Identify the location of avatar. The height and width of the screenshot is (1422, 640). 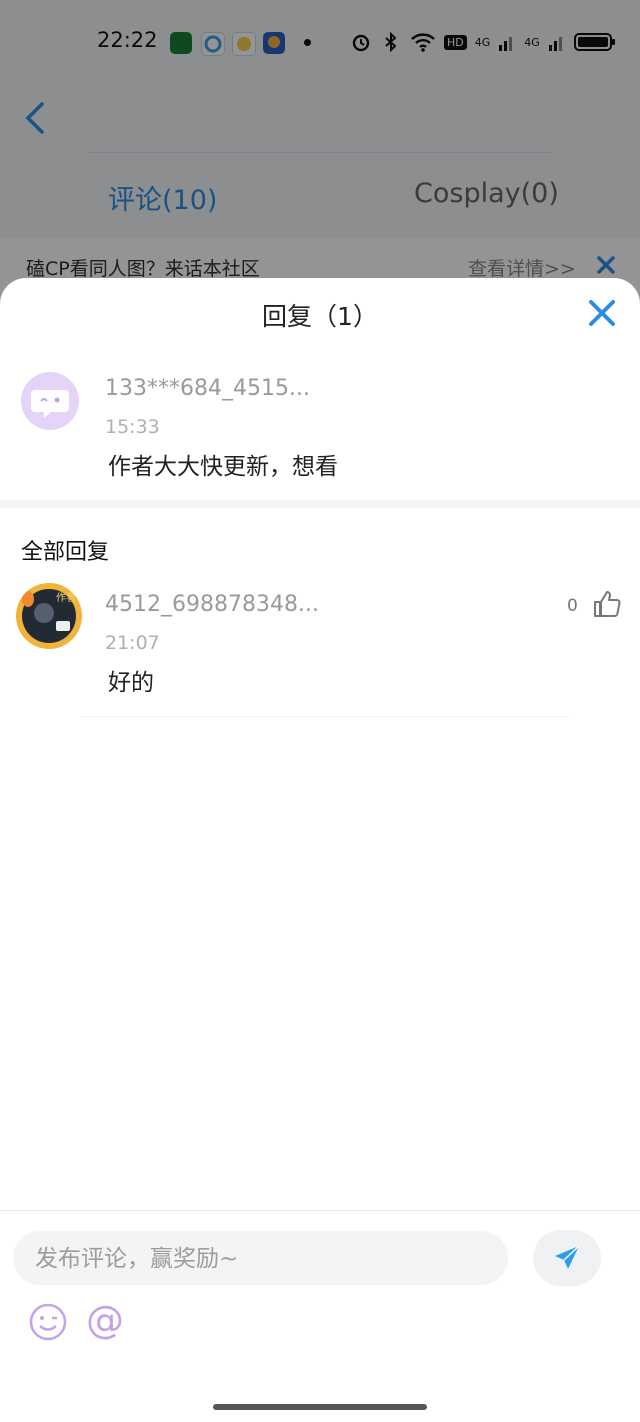
(50, 401).